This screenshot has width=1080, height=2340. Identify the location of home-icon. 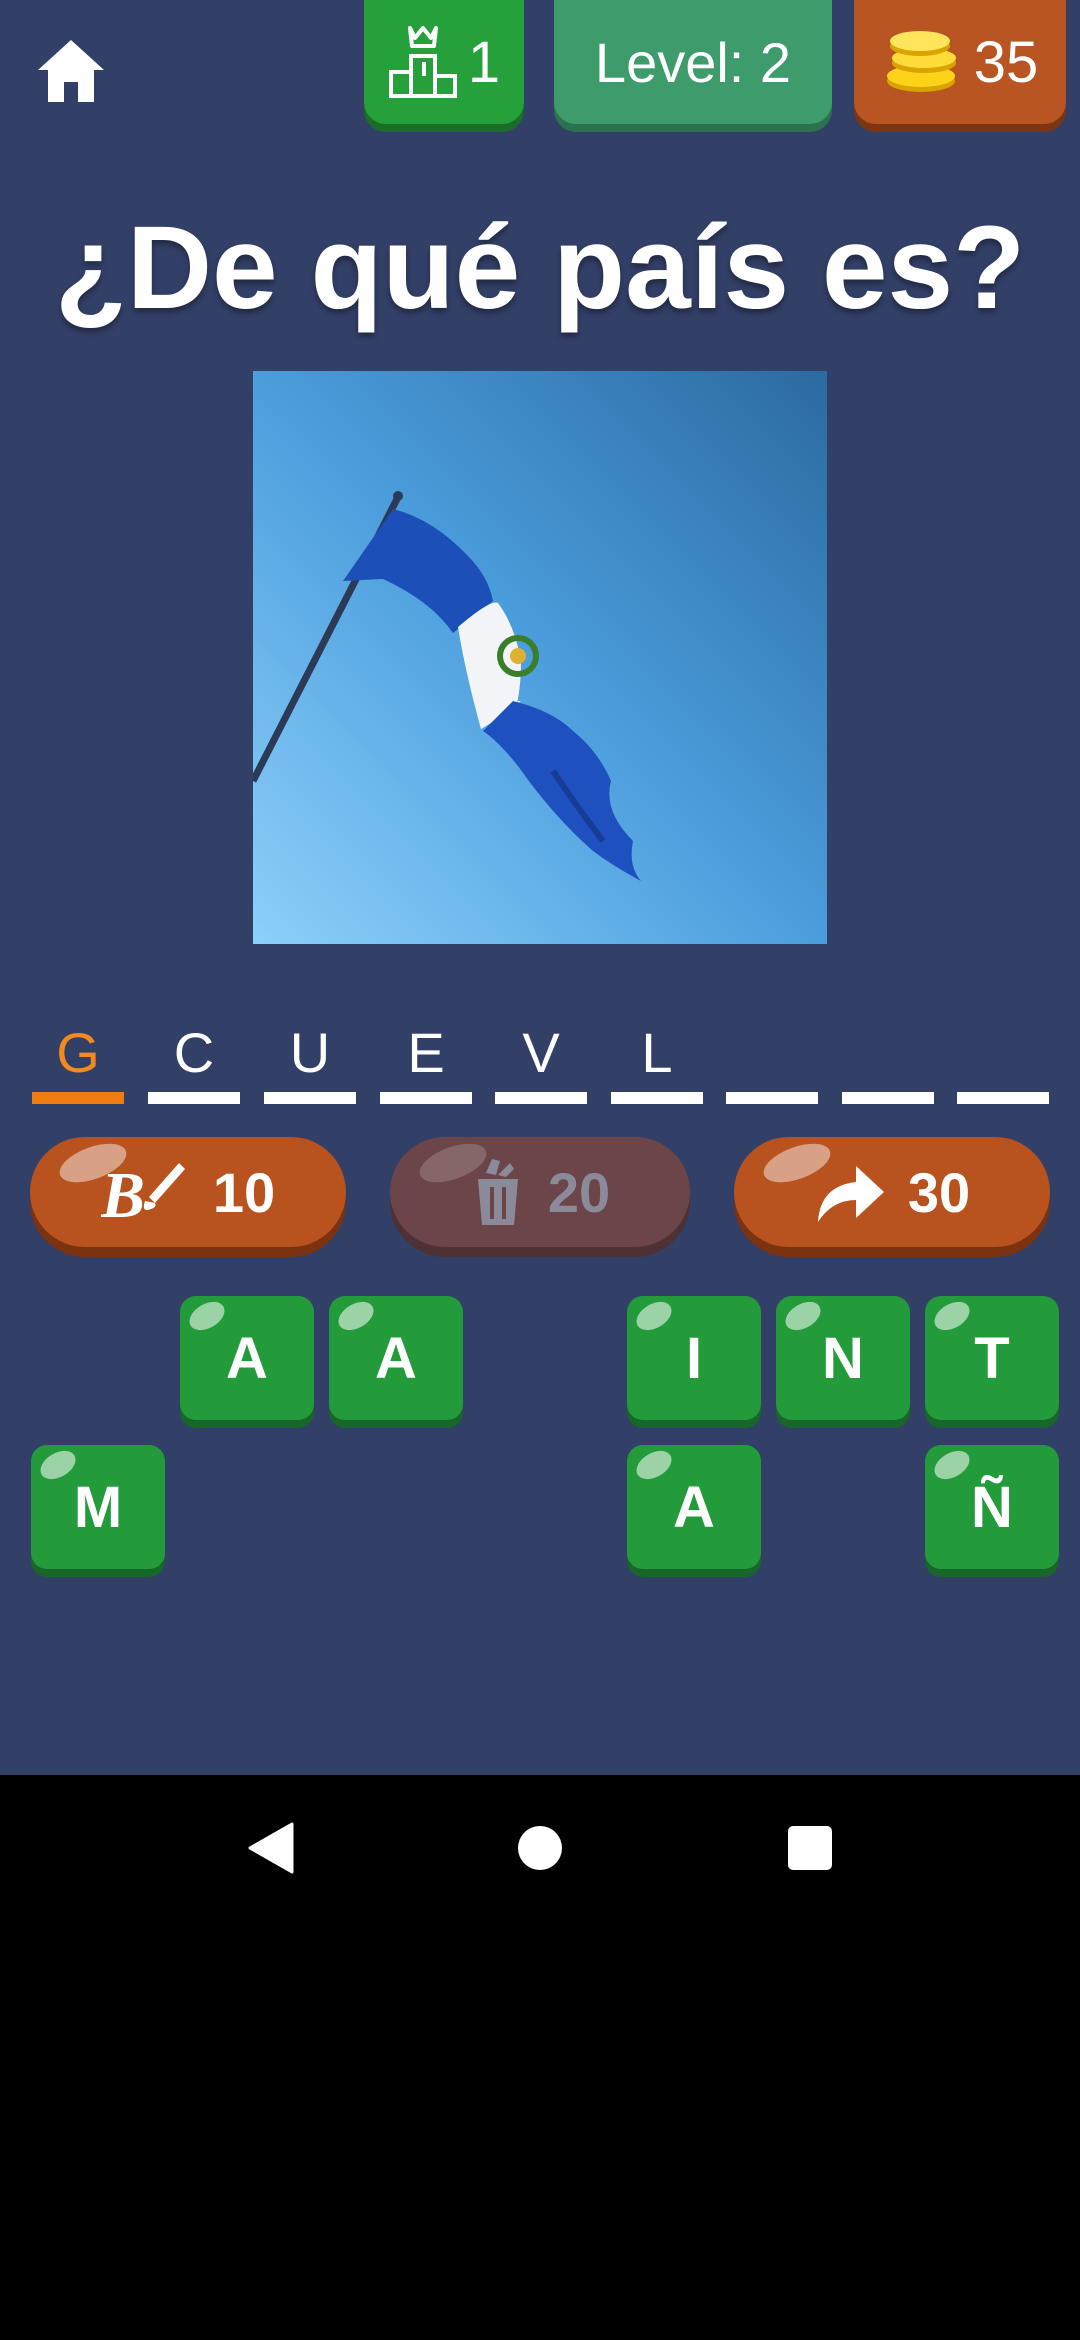
(71, 71).